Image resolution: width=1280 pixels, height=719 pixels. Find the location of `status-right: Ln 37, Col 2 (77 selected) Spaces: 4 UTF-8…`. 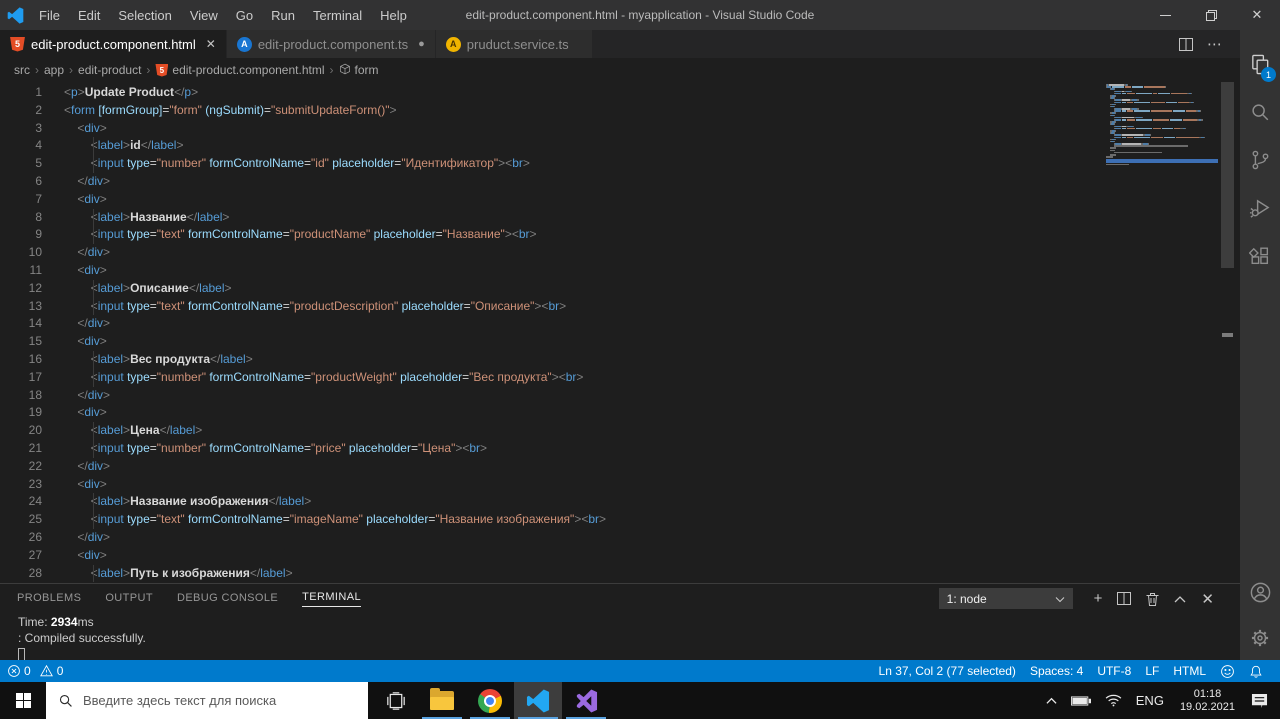

status-right: Ln 37, Col 2 (77 selected) Spaces: 4 UTF-8… is located at coordinates (1076, 671).